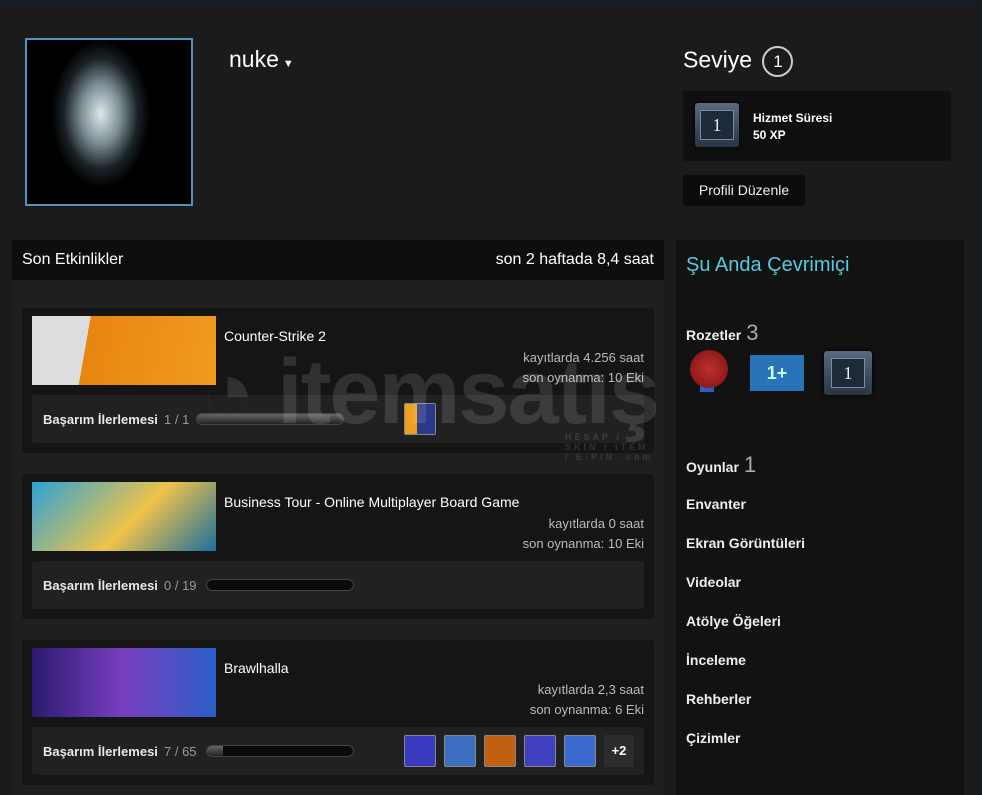 Image resolution: width=982 pixels, height=795 pixels. What do you see at coordinates (817, 126) in the screenshot?
I see `xp-badge-box: 1 Hizmet Süresi 50 XP` at bounding box center [817, 126].